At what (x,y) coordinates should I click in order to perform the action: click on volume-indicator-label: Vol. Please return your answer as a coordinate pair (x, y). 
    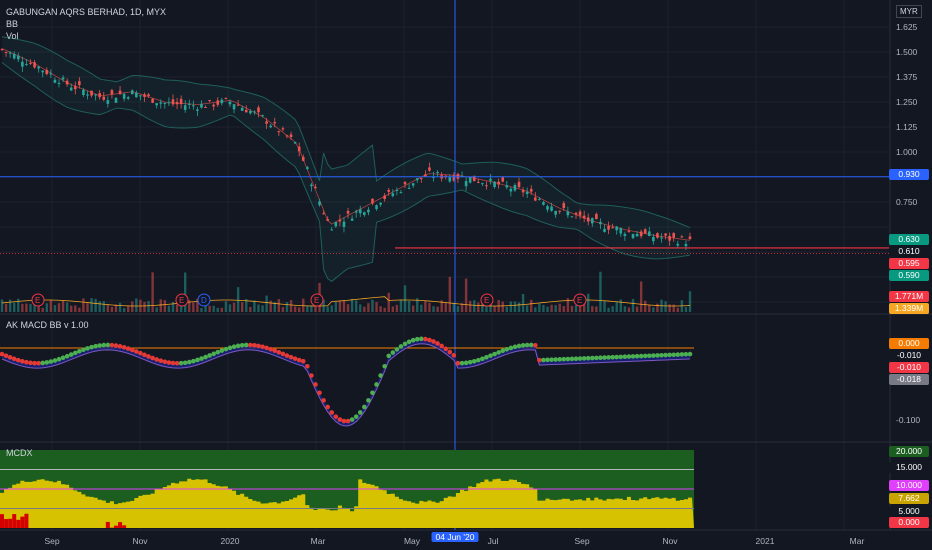
    Looking at the image, I should click on (12, 36).